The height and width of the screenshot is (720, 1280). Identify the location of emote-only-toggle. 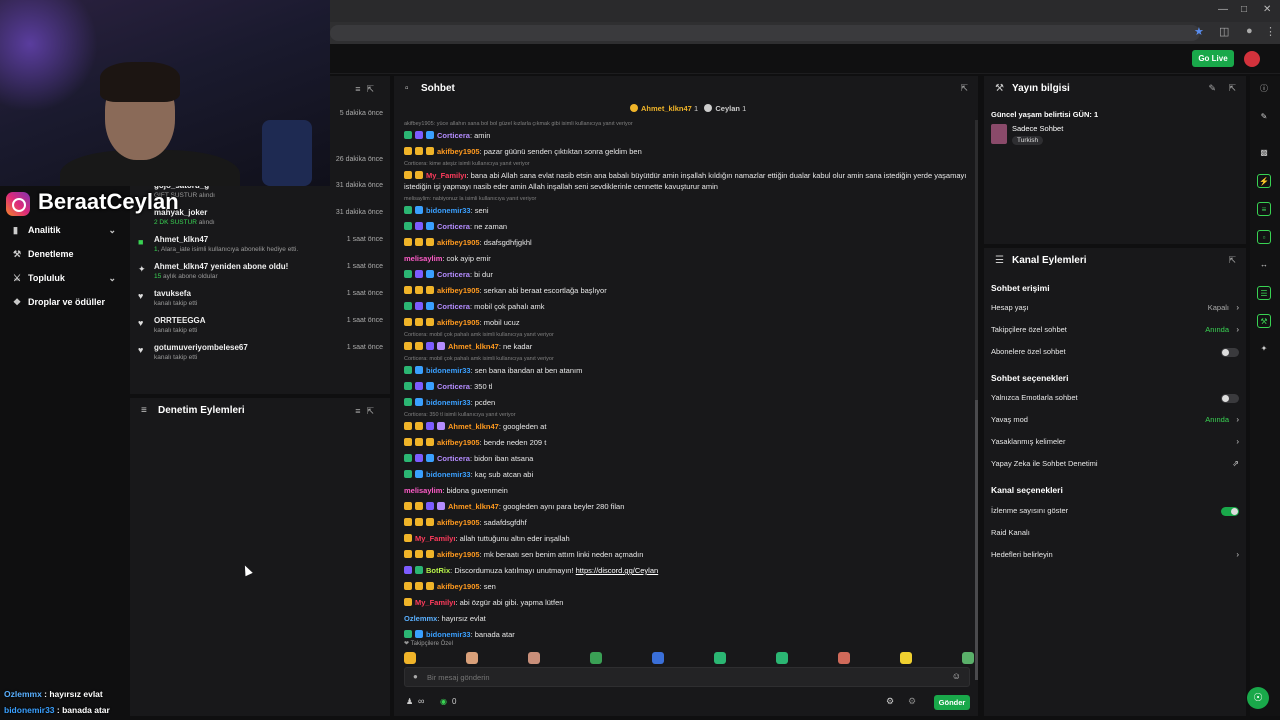
(1230, 398).